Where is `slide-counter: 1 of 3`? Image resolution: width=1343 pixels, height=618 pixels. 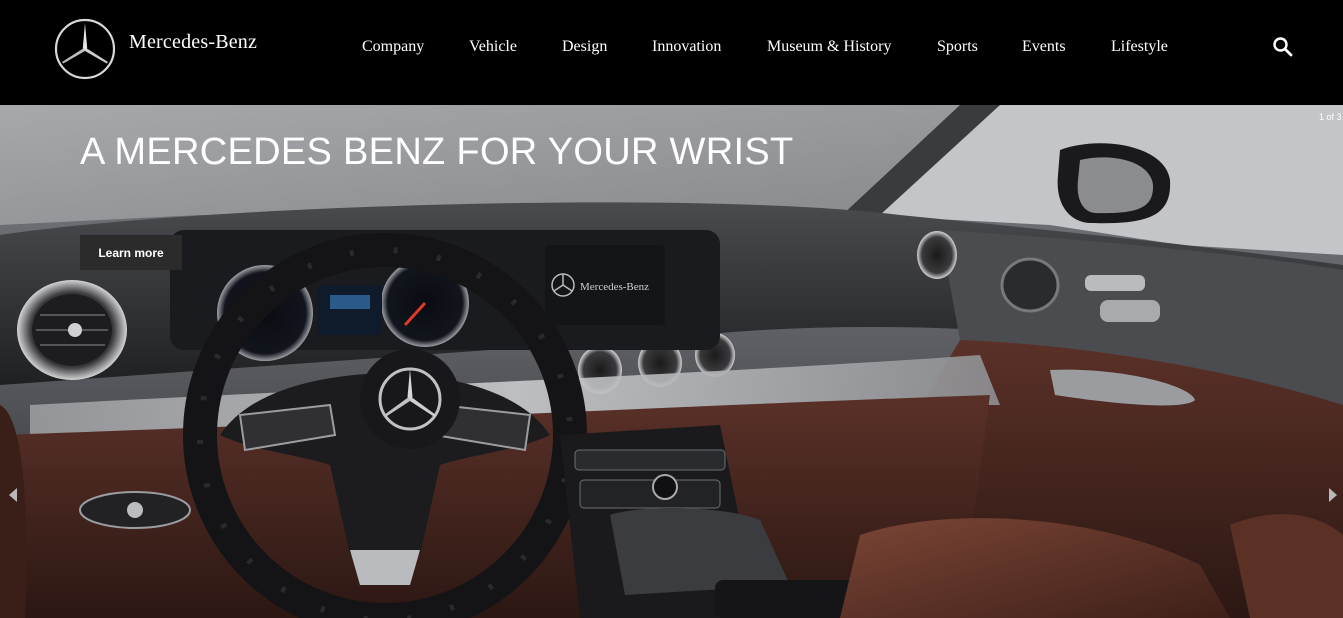 slide-counter: 1 of 3 is located at coordinates (1330, 117).